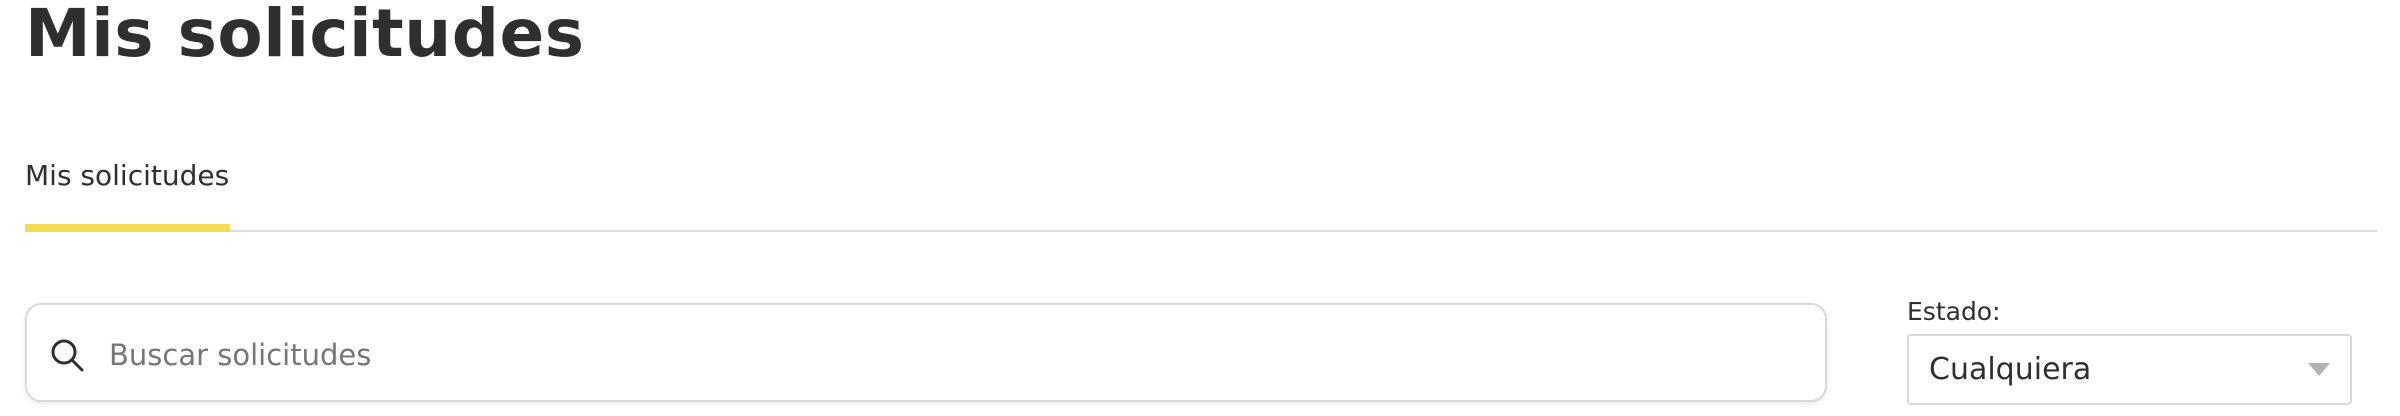 The width and height of the screenshot is (2400, 416). Describe the element at coordinates (949, 355) in the screenshot. I see `search-input` at that location.